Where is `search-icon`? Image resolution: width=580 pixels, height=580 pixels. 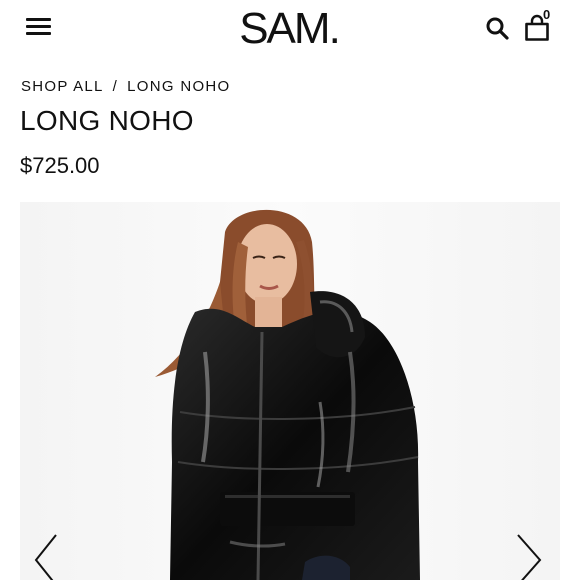 search-icon is located at coordinates (498, 29).